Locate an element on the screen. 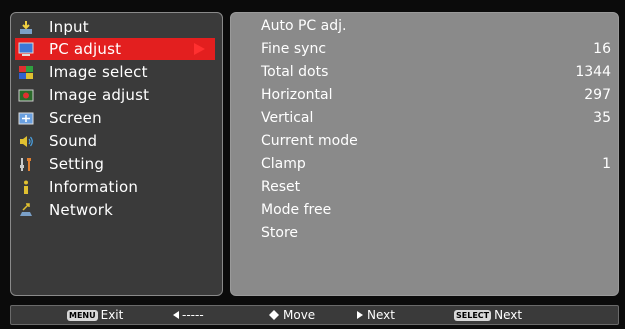 This screenshot has width=625, height=329. selection-arrow-icon is located at coordinates (199, 49).